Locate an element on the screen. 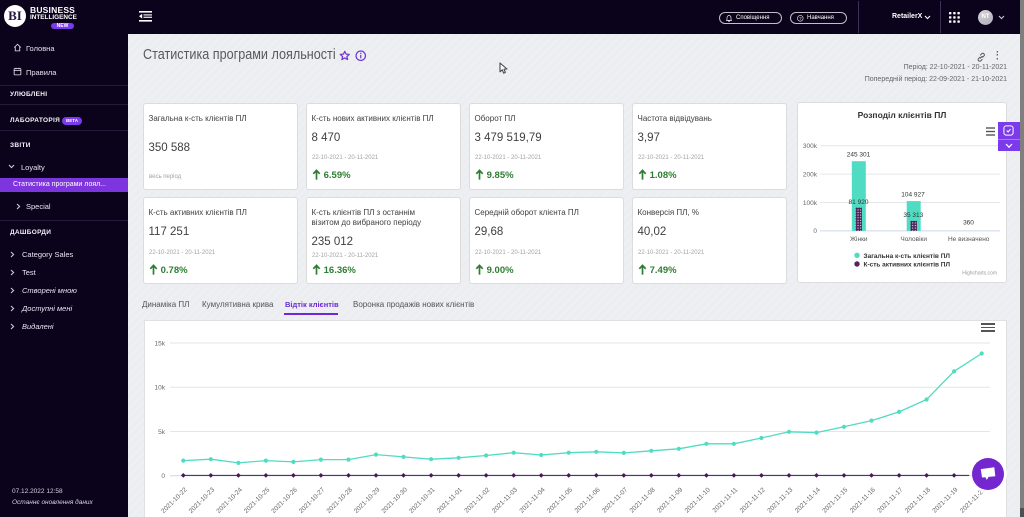  svg-text: 2021-11-18 is located at coordinates (918, 500).